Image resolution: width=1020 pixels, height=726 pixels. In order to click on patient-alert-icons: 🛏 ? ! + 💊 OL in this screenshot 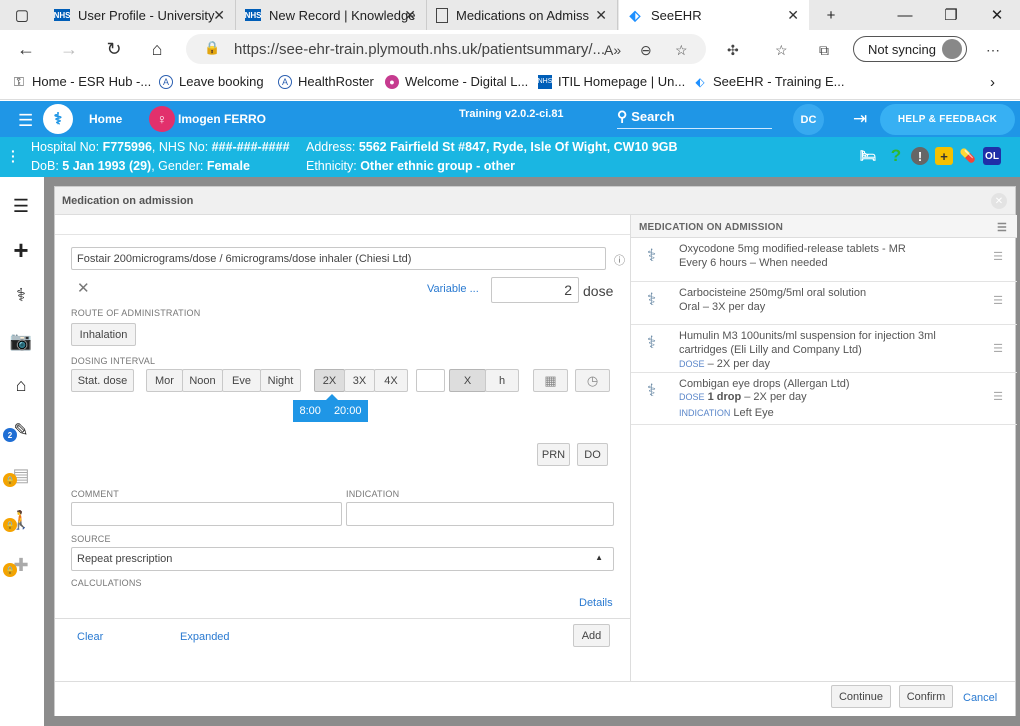, I will do `click(928, 155)`.